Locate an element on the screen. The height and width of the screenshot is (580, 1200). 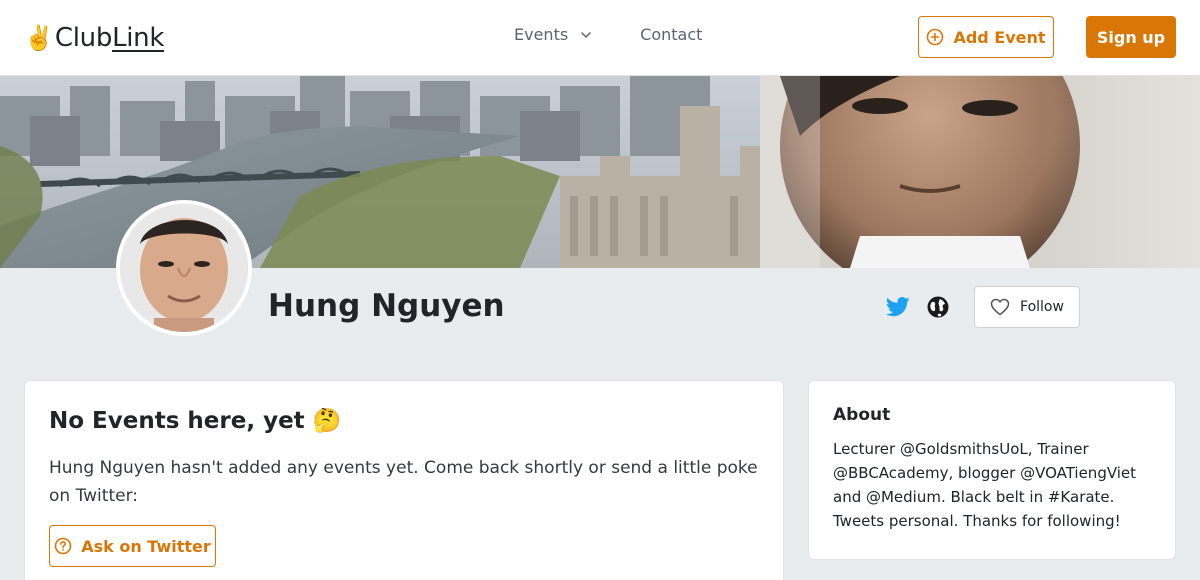
chevron-down-icon is located at coordinates (586, 34).